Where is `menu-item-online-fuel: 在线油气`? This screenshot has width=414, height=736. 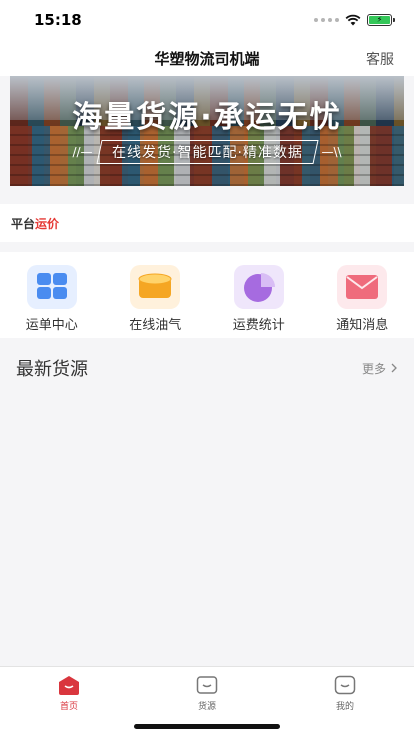
menu-item-online-fuel: 在线油气 is located at coordinates (155, 301).